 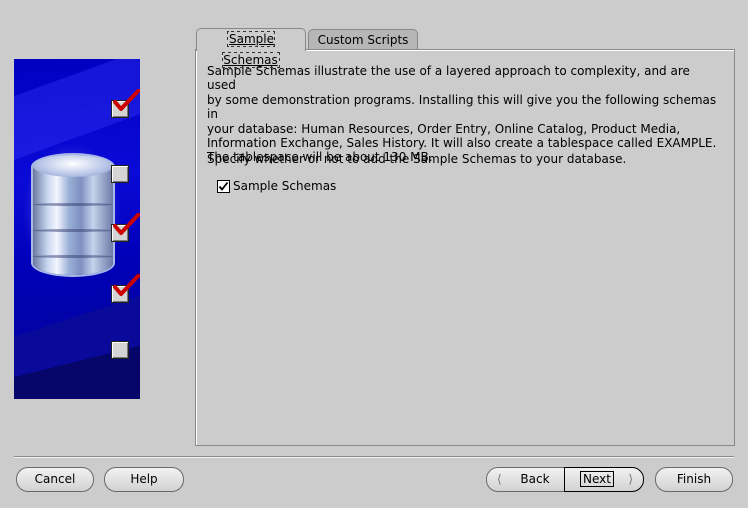 I want to click on tab-label: Sample Schemas, so click(x=251, y=49).